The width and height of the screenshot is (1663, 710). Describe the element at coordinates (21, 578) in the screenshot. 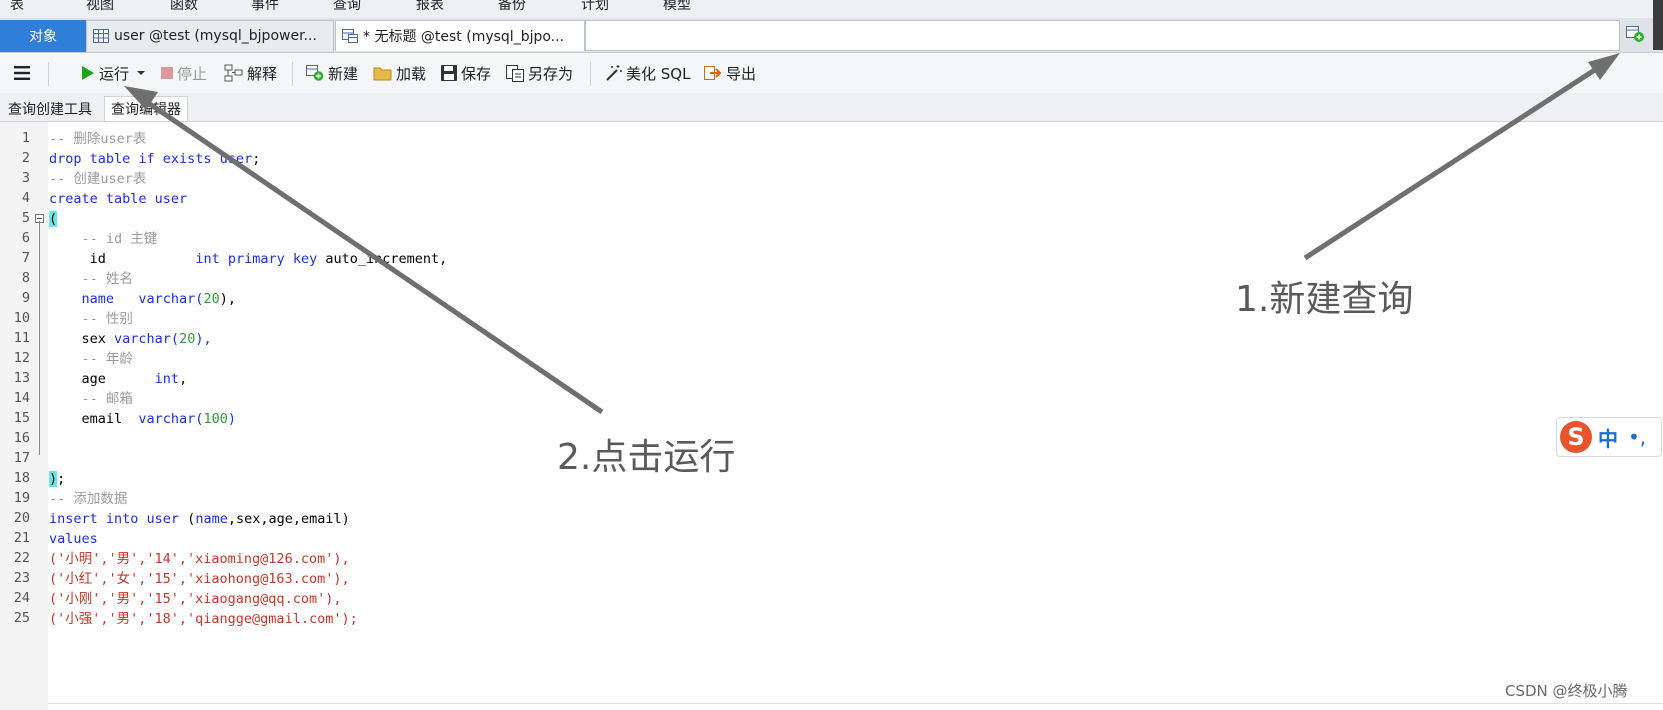

I see `line-number: 23` at that location.